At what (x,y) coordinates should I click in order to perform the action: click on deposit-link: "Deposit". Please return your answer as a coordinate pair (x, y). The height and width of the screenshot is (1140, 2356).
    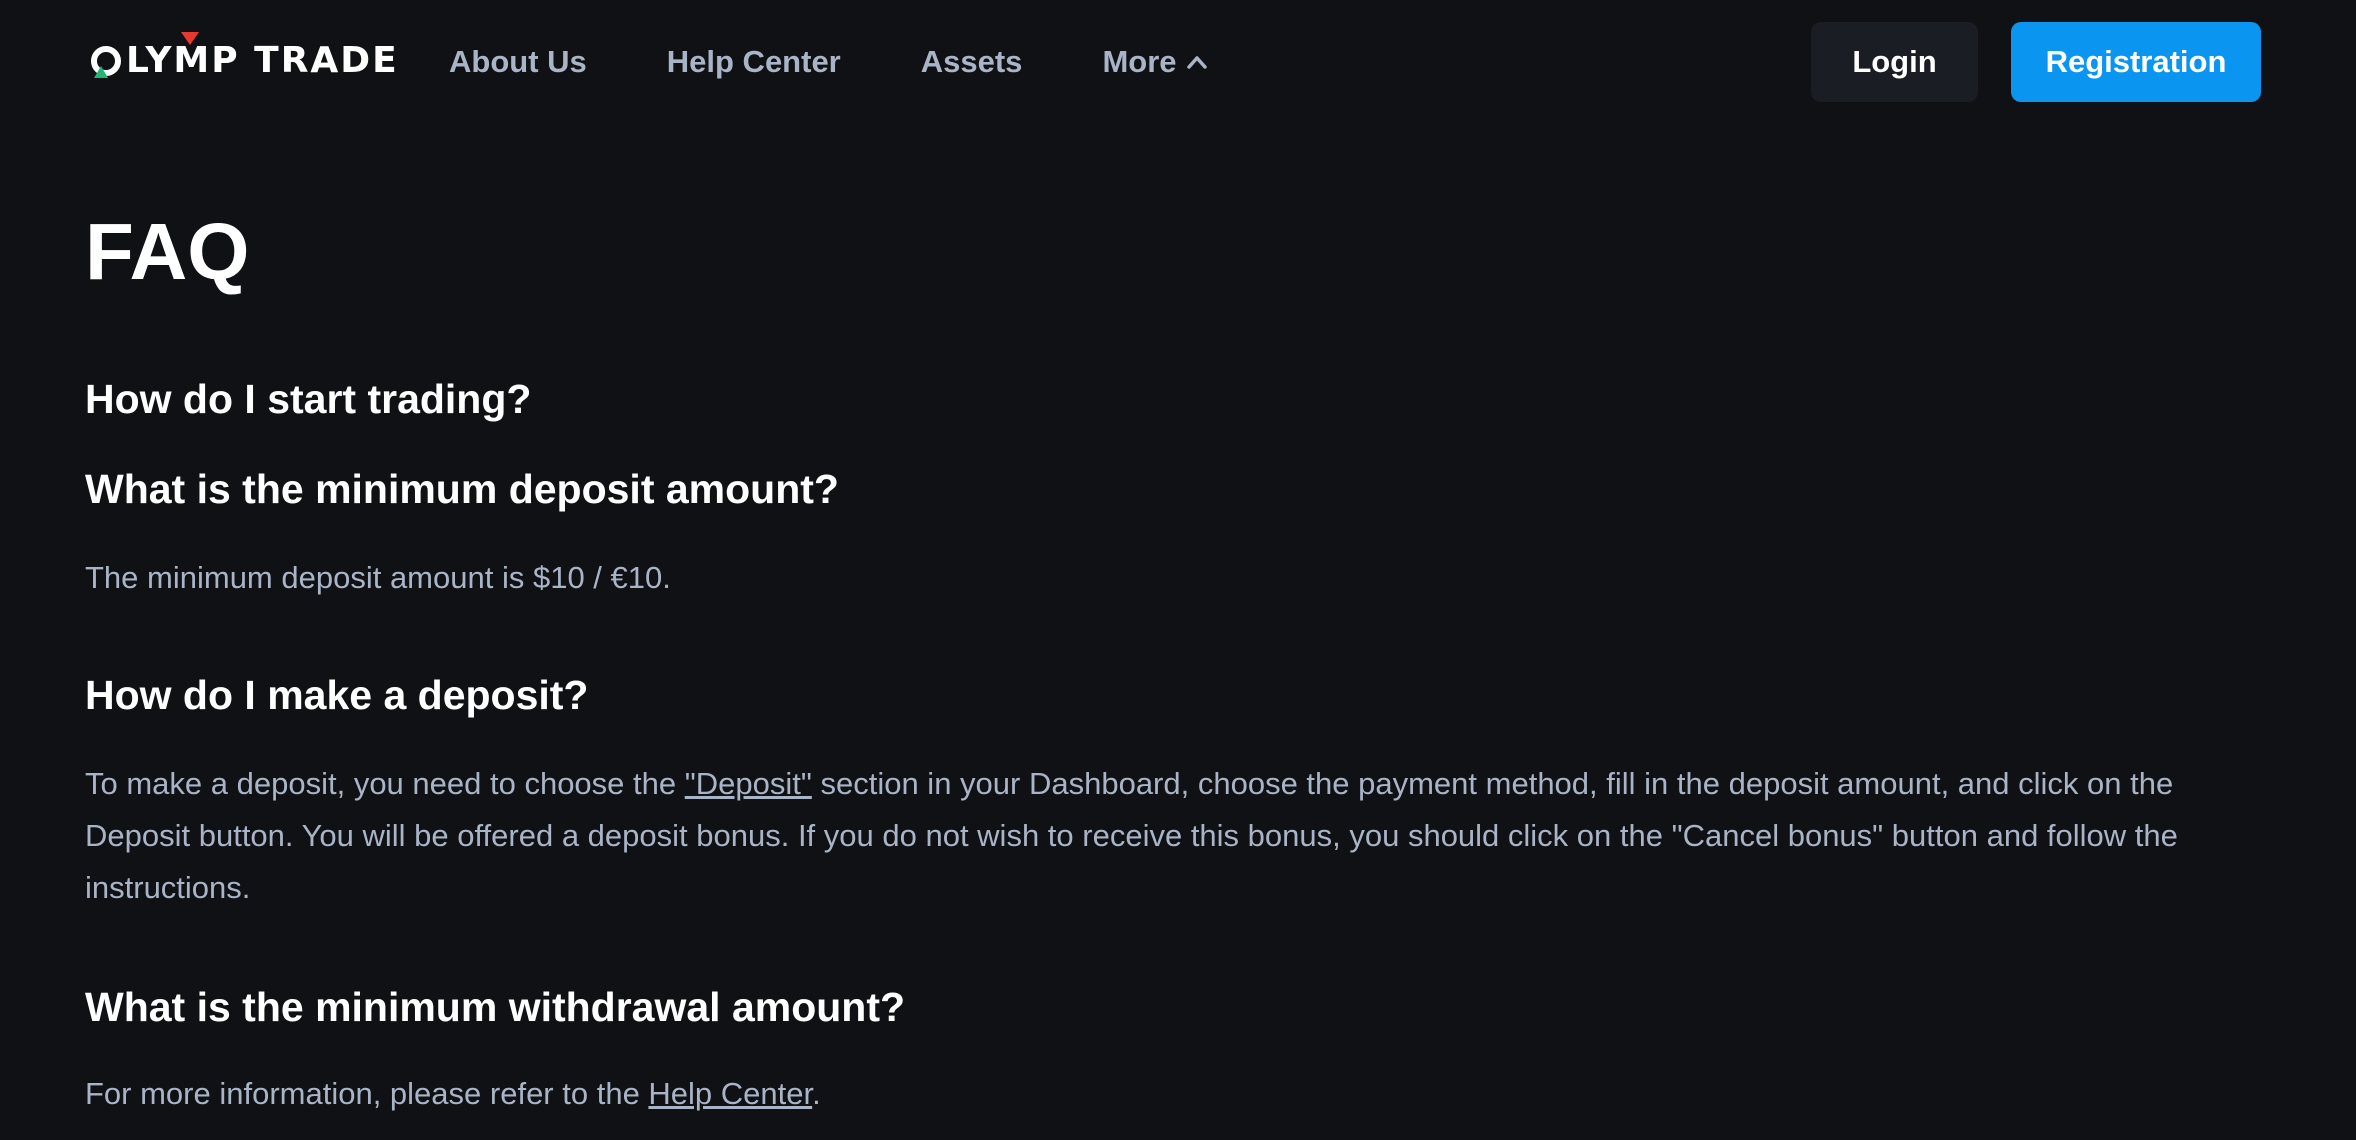
    Looking at the image, I should click on (748, 783).